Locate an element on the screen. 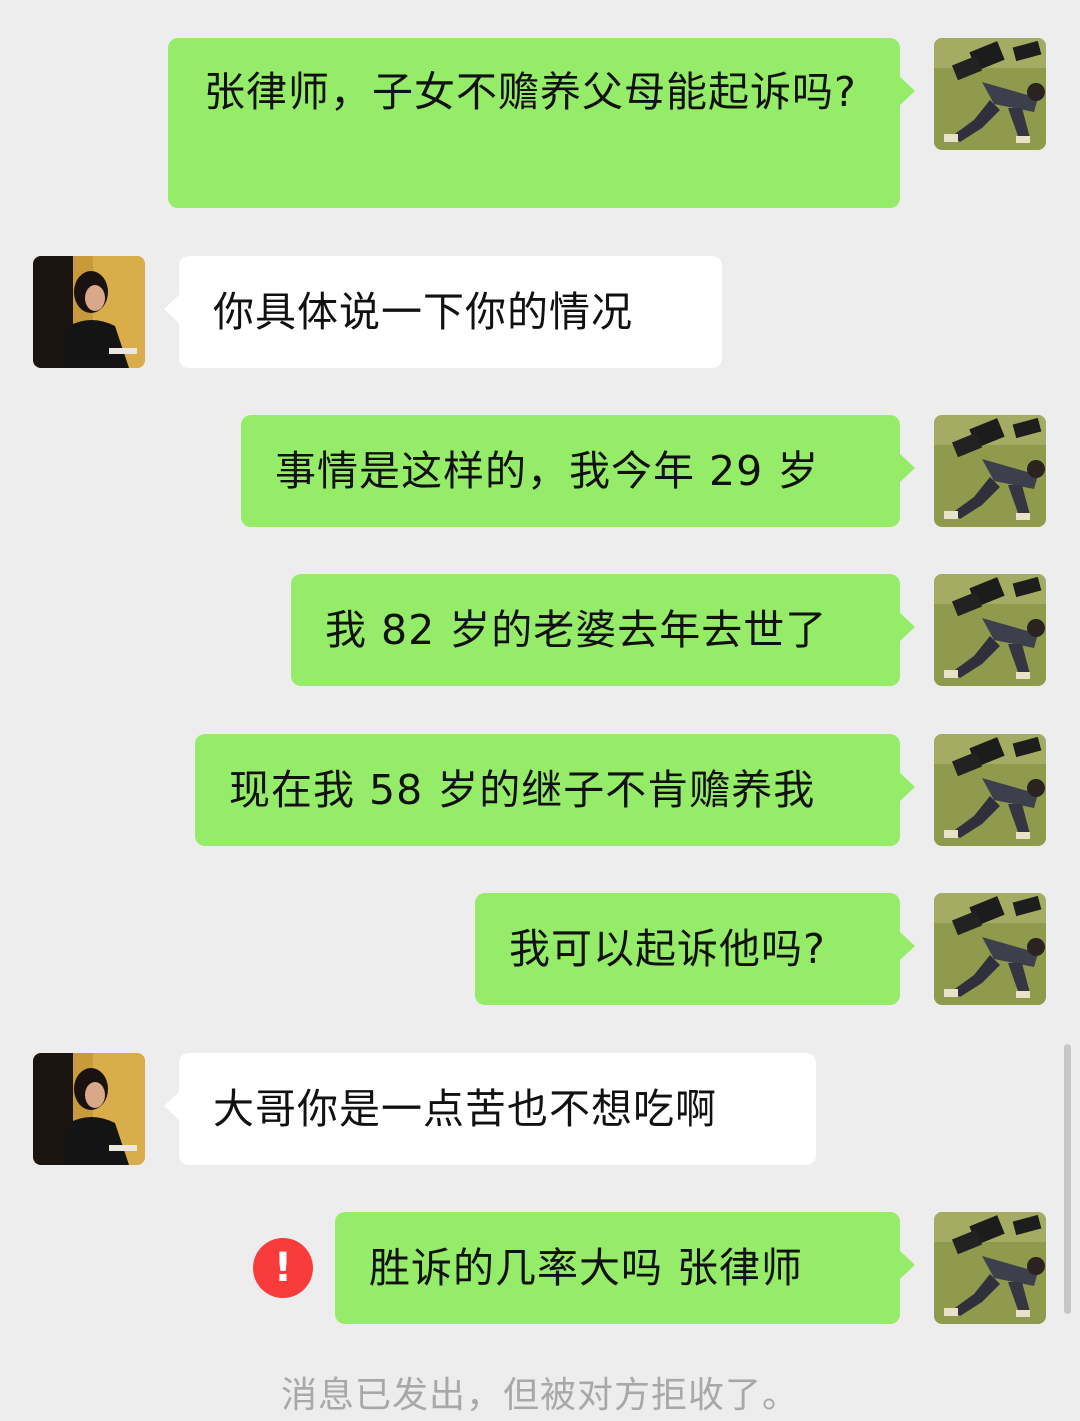 The image size is (1080, 1421). received-message-bubble: 你具体说一下你的情况 is located at coordinates (443, 312).